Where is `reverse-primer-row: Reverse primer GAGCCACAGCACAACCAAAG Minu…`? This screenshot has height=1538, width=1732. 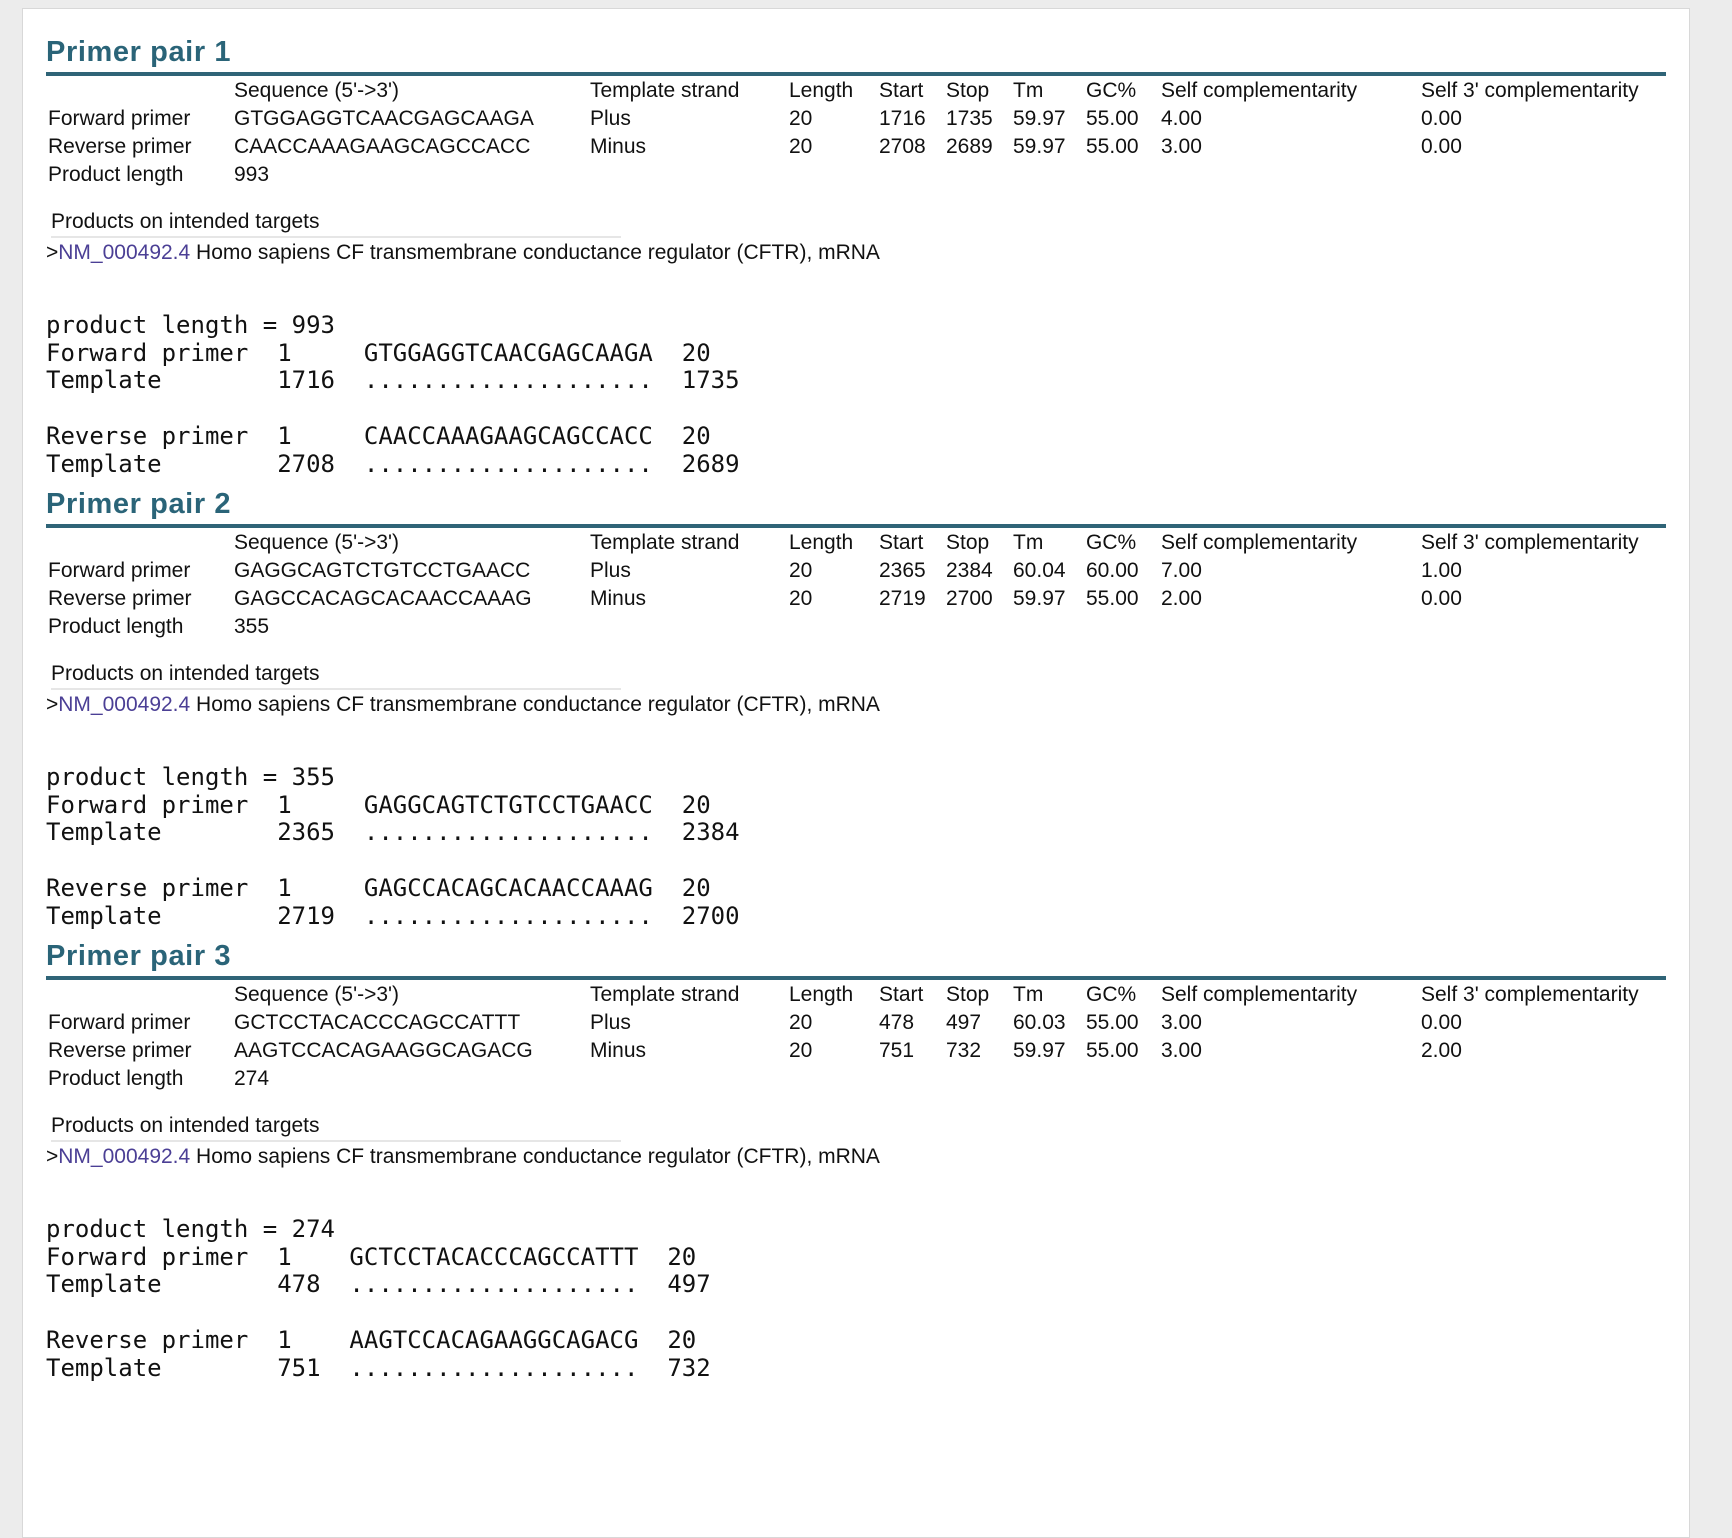 reverse-primer-row: Reverse primer GAGCCACAGCACAACCAAAG Minu… is located at coordinates (854, 599).